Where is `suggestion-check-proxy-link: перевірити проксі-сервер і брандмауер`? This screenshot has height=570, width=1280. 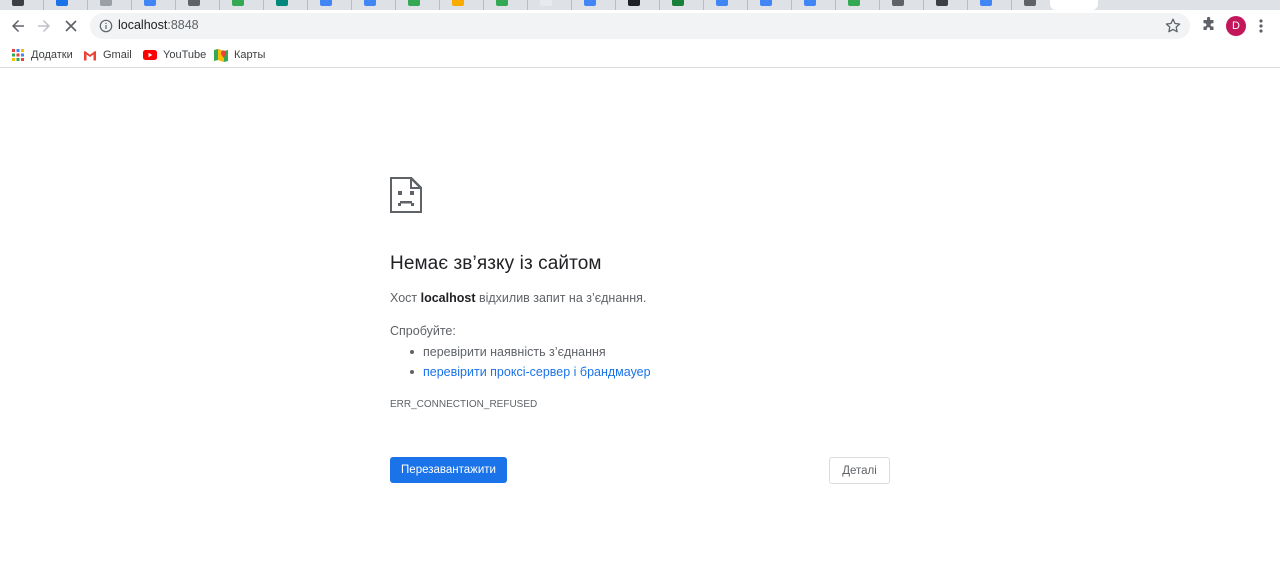 suggestion-check-proxy-link: перевірити проксі-сервер і брандмауер is located at coordinates (537, 372).